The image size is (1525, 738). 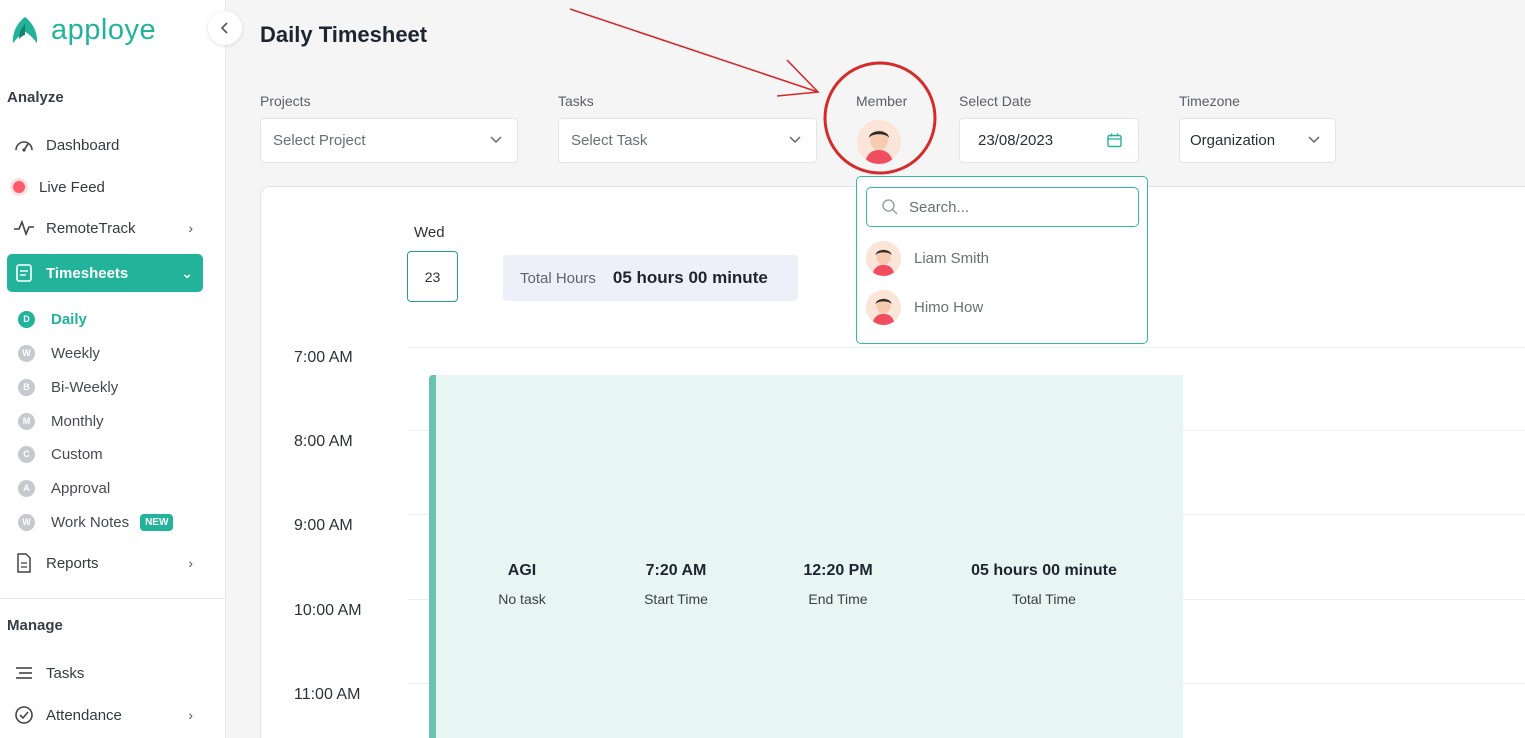 What do you see at coordinates (24, 715) in the screenshot?
I see `clock-check-icon` at bounding box center [24, 715].